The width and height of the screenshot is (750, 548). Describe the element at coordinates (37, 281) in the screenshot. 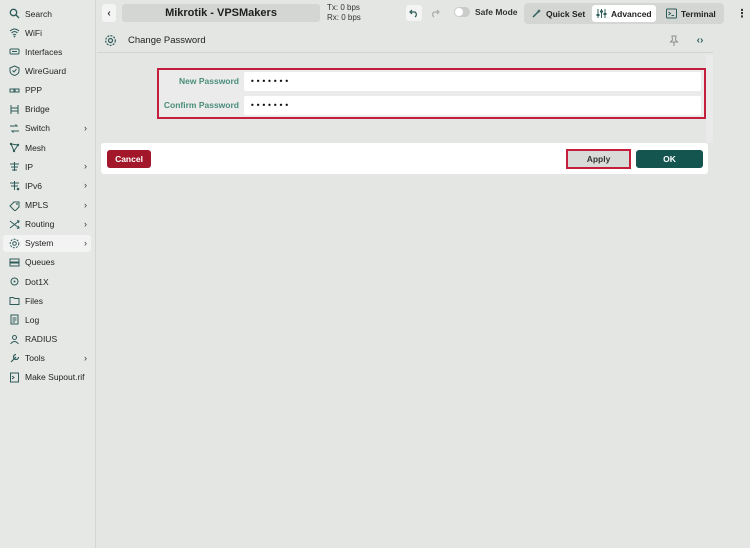

I see `sidebar-item-label: Dot1X` at that location.